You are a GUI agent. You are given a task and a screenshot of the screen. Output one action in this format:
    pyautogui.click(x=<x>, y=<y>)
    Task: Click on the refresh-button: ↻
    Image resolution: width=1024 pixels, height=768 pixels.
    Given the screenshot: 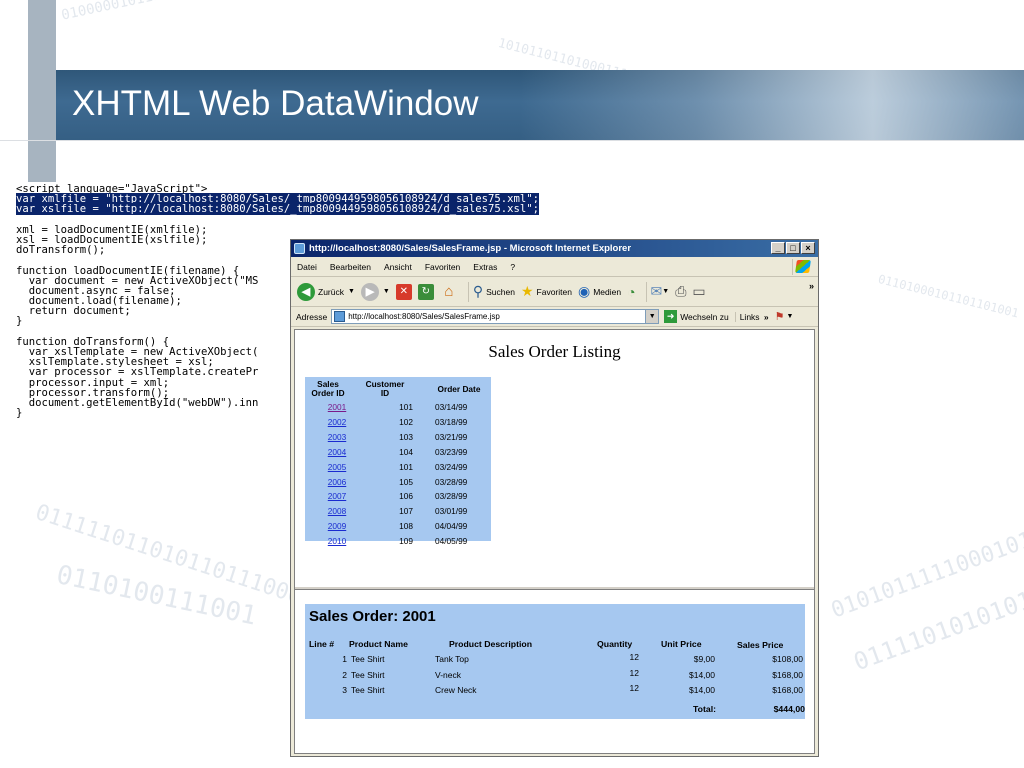 What is the action you would take?
    pyautogui.click(x=425, y=291)
    